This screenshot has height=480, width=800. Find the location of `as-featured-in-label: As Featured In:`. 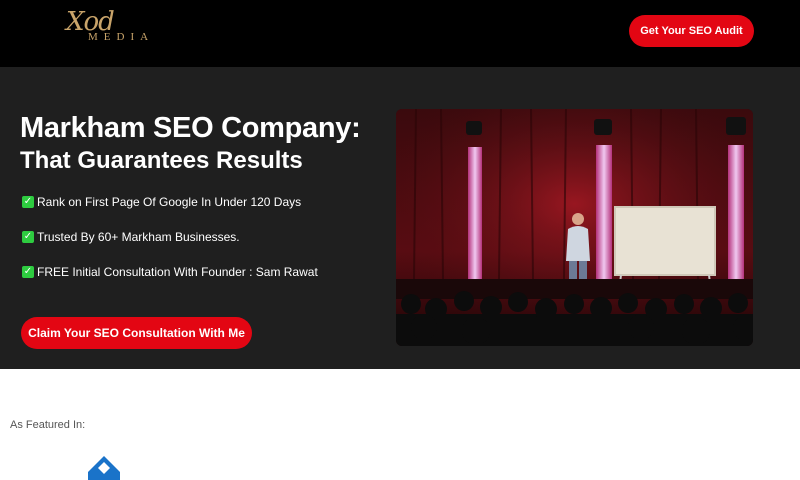

as-featured-in-label: As Featured In: is located at coordinates (48, 425).